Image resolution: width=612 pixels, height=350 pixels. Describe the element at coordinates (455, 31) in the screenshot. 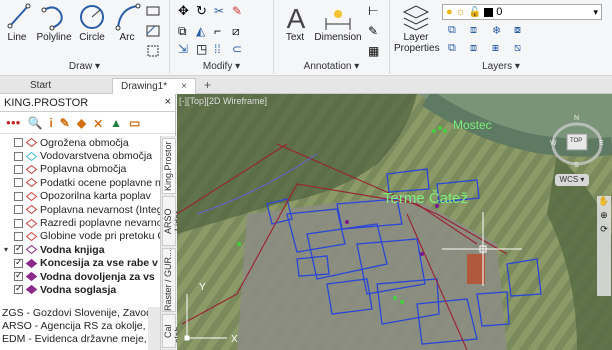

I see `layer-iso-icon: ⧉` at that location.